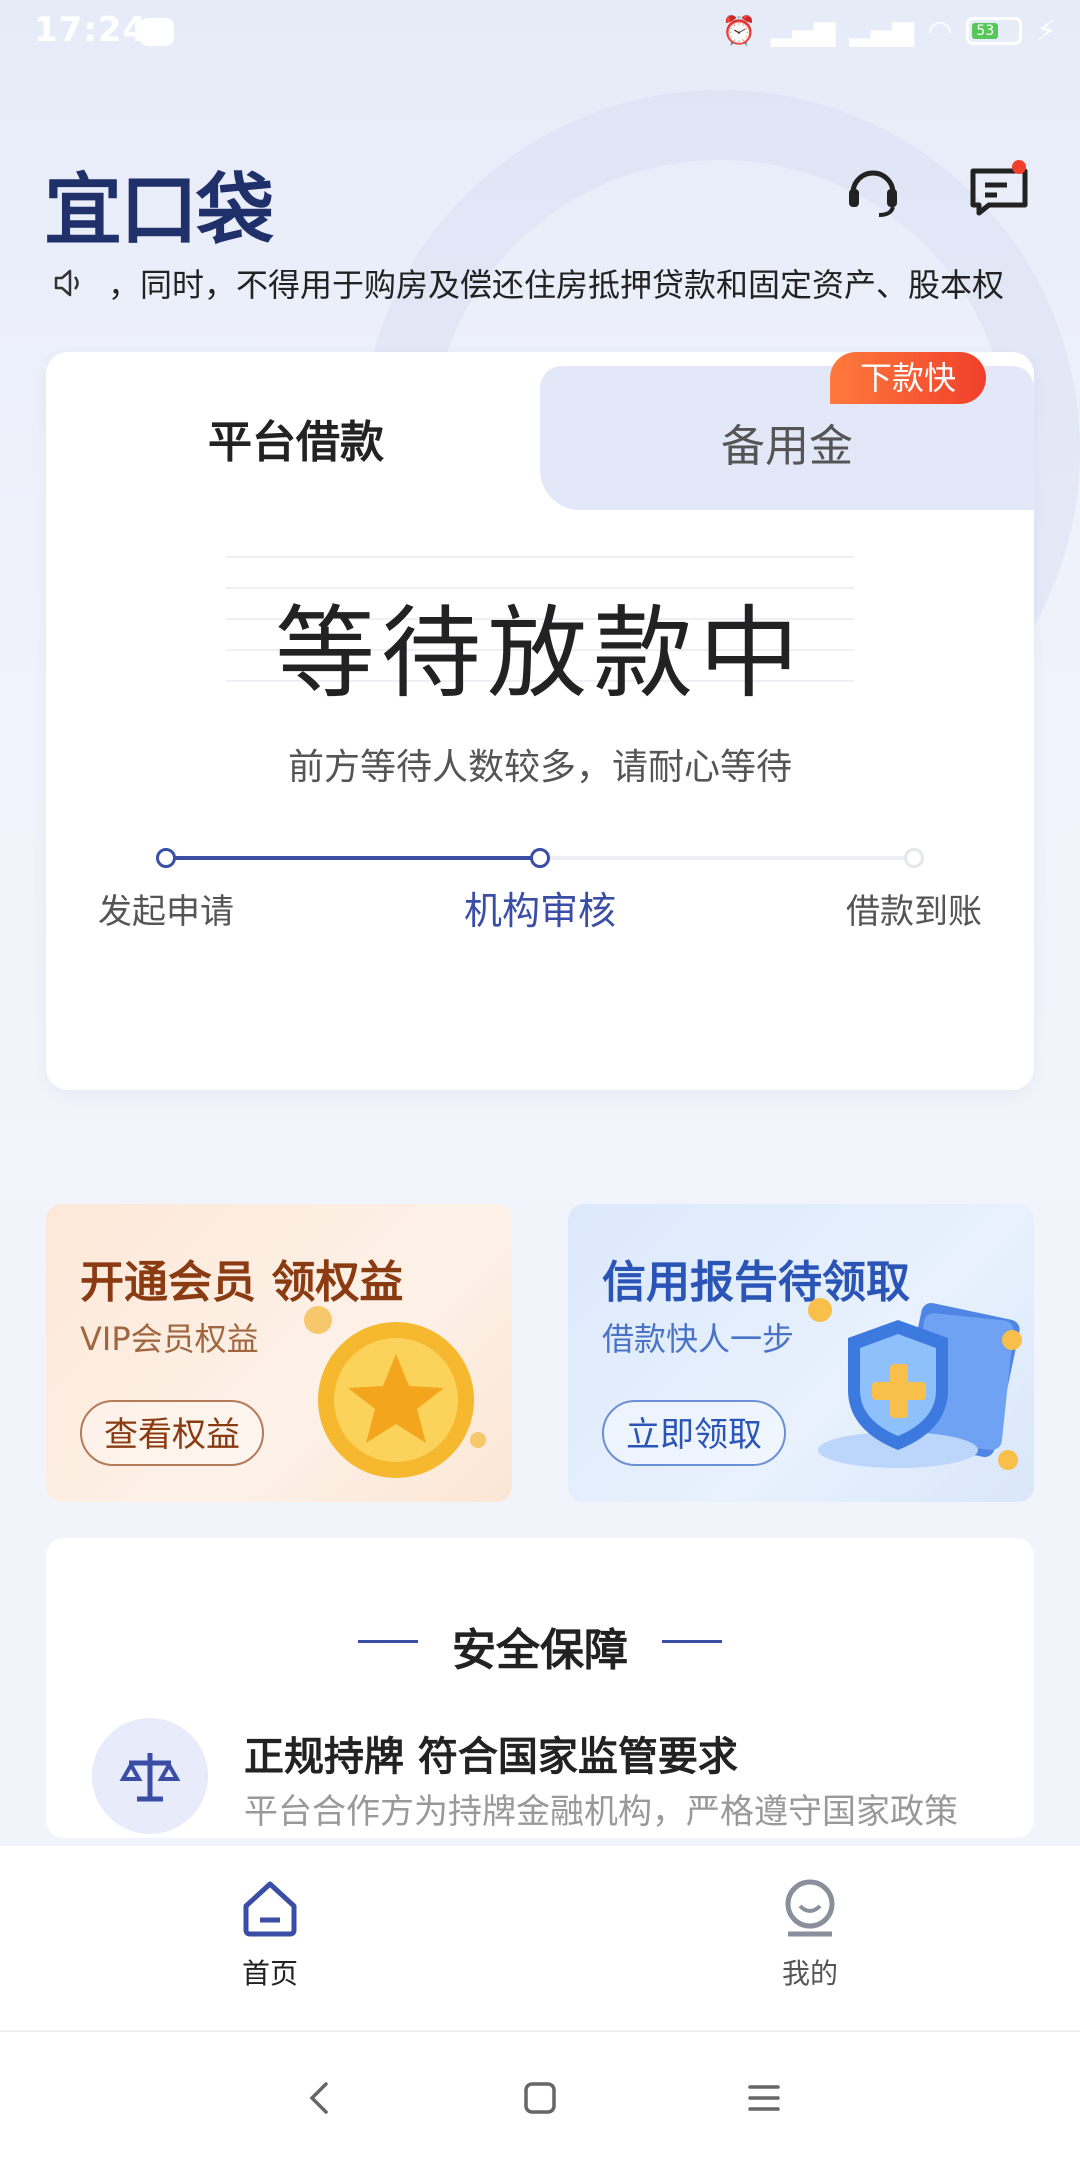 The image size is (1080, 2160). What do you see at coordinates (915, 1384) in the screenshot?
I see `shield-report-icon` at bounding box center [915, 1384].